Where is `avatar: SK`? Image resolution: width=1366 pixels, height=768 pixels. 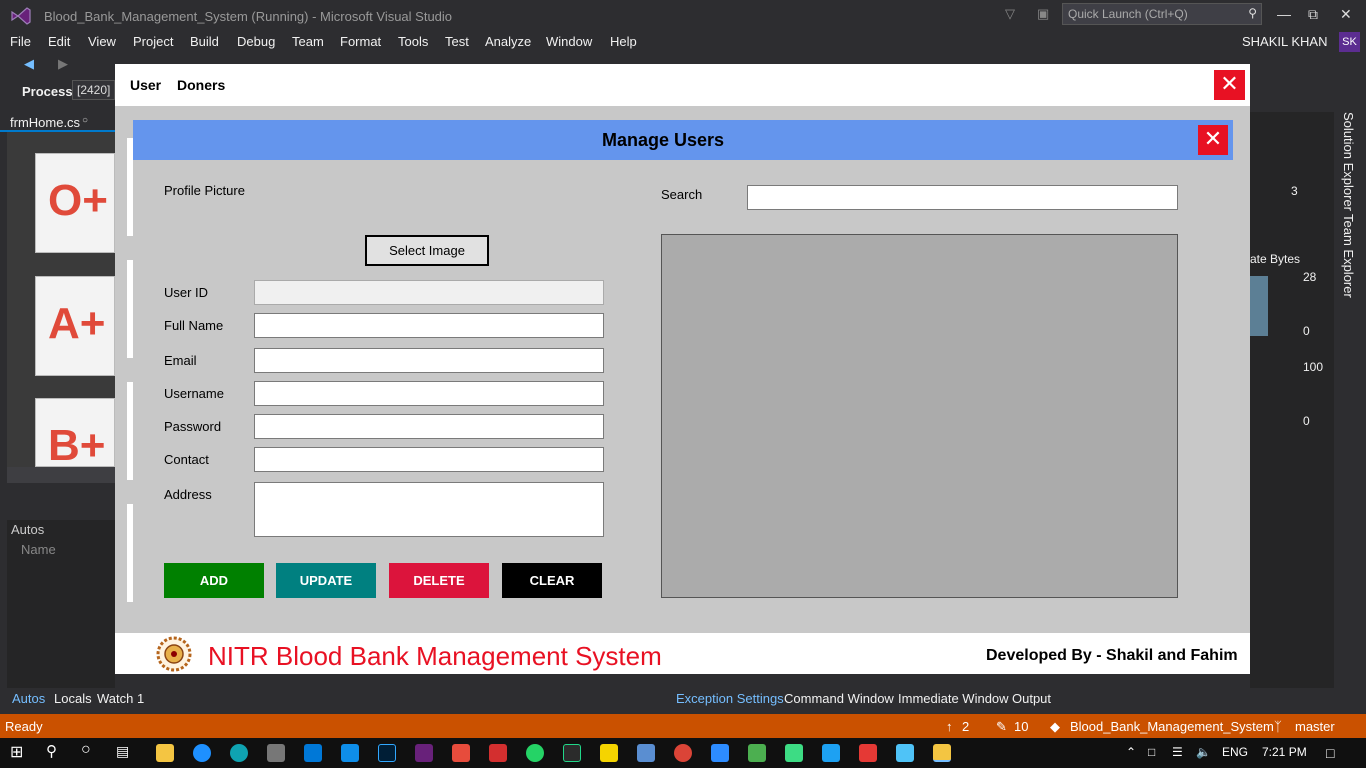 avatar: SK is located at coordinates (1349, 42).